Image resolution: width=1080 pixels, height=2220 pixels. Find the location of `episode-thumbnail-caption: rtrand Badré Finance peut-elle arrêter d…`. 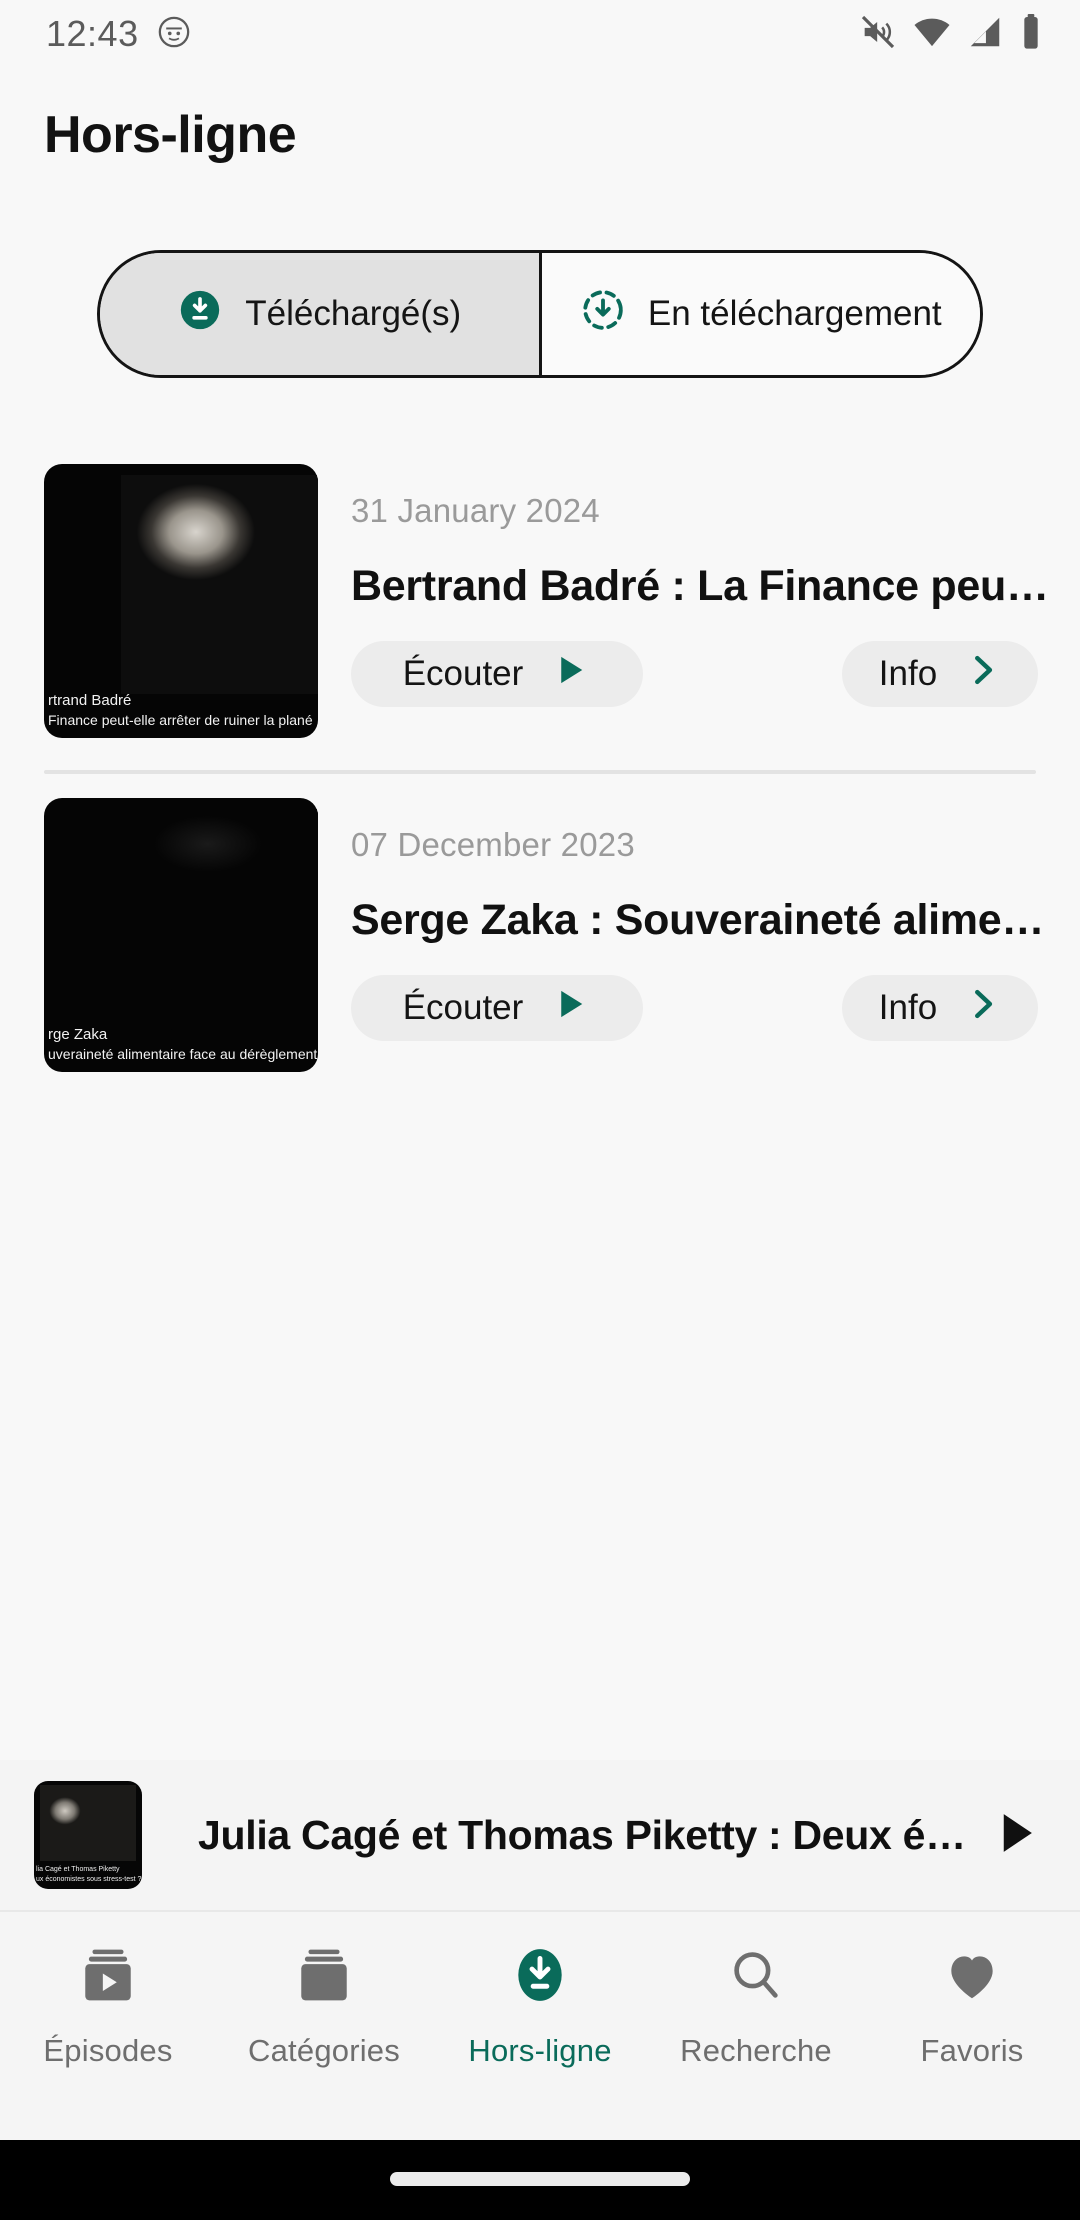

episode-thumbnail-caption: rtrand Badré Finance peut-elle arrêter d… is located at coordinates (183, 710).